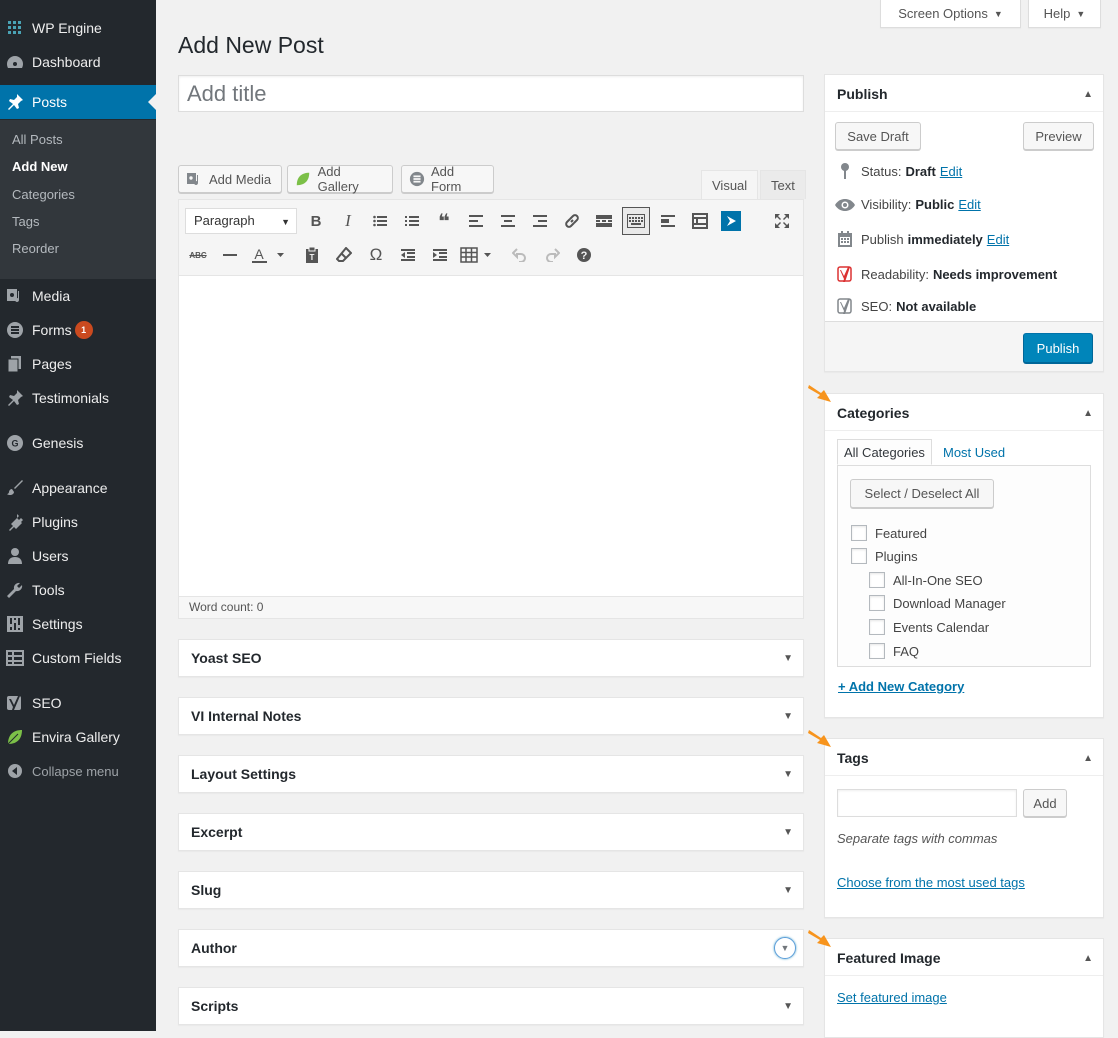  I want to click on shortcode-icon, so click(731, 221).